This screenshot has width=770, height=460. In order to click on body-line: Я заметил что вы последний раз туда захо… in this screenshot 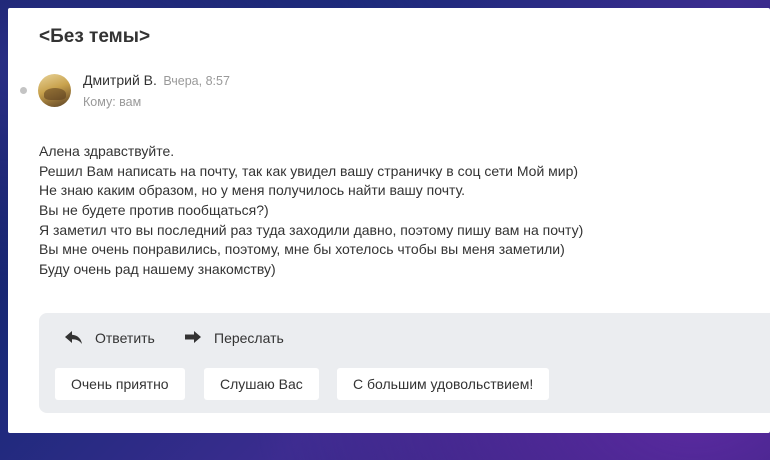, I will do `click(311, 229)`.